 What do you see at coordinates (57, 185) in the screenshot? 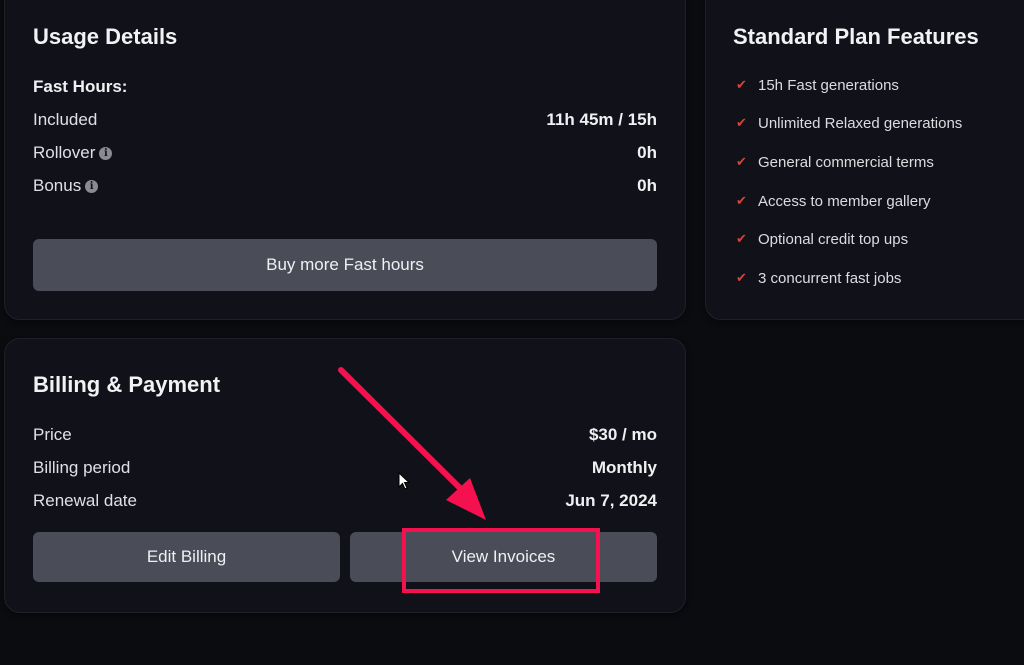
I see `usage-row-label: Bonus` at bounding box center [57, 185].